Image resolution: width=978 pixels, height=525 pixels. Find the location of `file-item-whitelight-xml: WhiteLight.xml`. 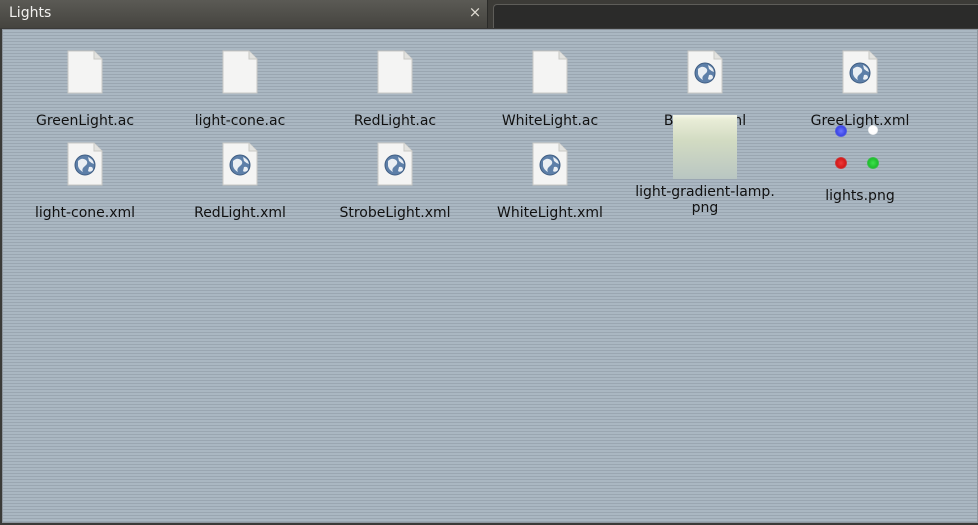

file-item-whitelight-xml: WhiteLight.xml is located at coordinates (550, 176).